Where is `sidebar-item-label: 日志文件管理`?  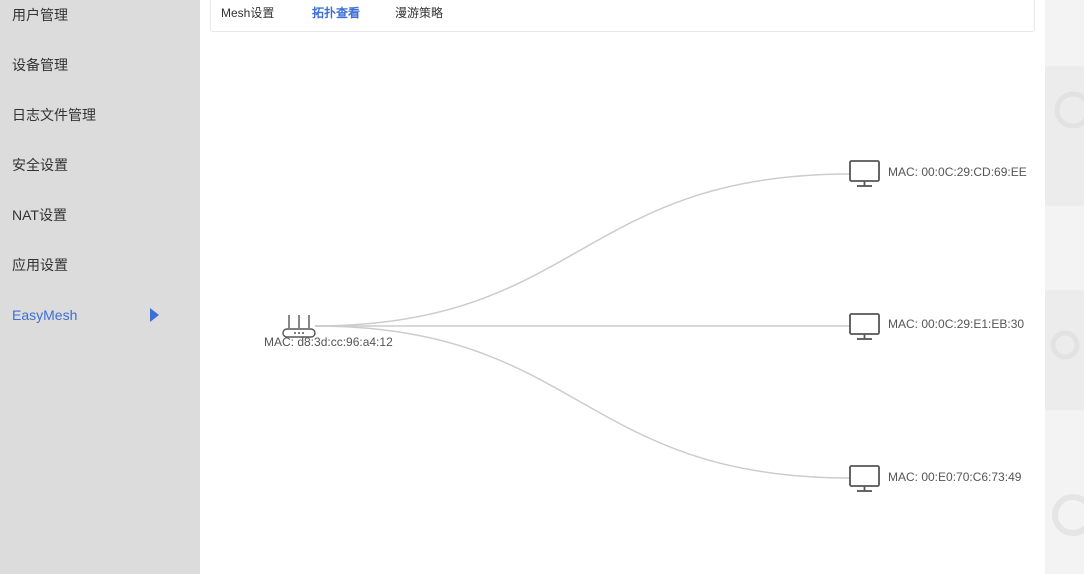 sidebar-item-label: 日志文件管理 is located at coordinates (54, 115).